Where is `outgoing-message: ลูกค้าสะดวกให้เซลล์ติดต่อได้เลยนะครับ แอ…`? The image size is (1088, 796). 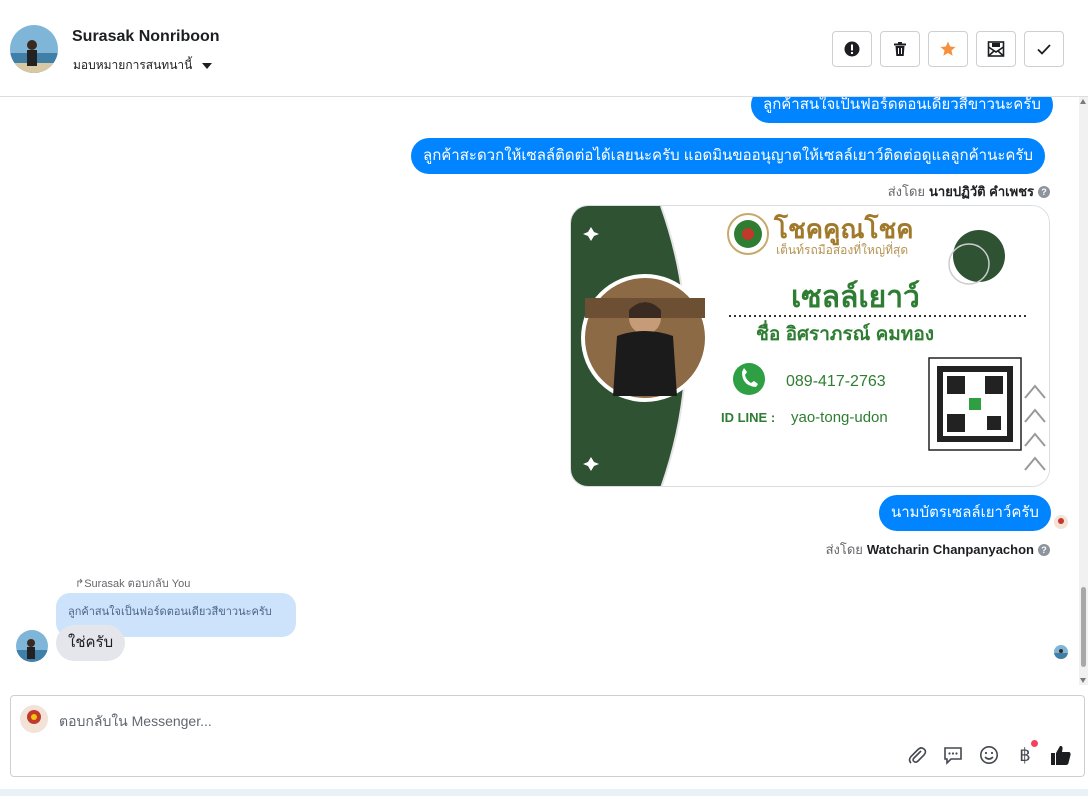
outgoing-message: ลูกค้าสะดวกให้เซลล์ติดต่อได้เลยนะครับ แอ… is located at coordinates (728, 156).